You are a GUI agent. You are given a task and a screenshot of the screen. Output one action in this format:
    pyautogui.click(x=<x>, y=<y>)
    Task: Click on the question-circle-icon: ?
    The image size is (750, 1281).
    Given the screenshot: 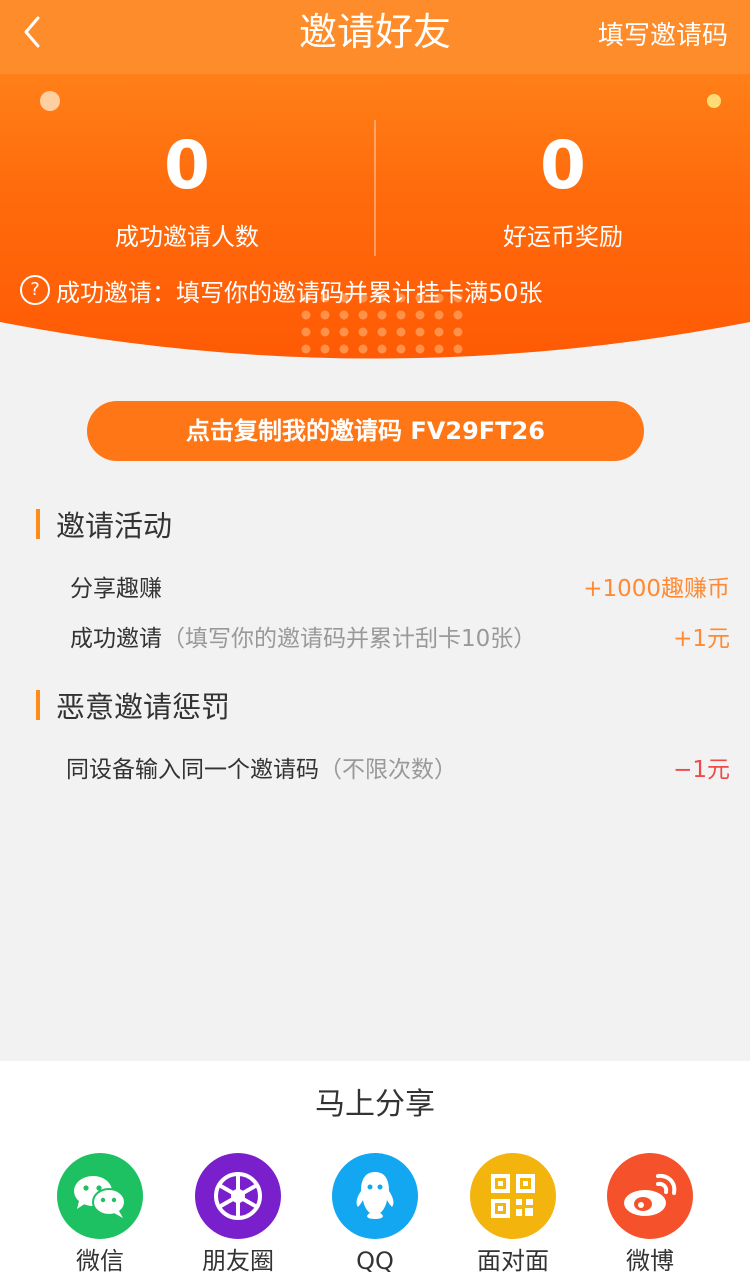 What is the action you would take?
    pyautogui.click(x=35, y=290)
    